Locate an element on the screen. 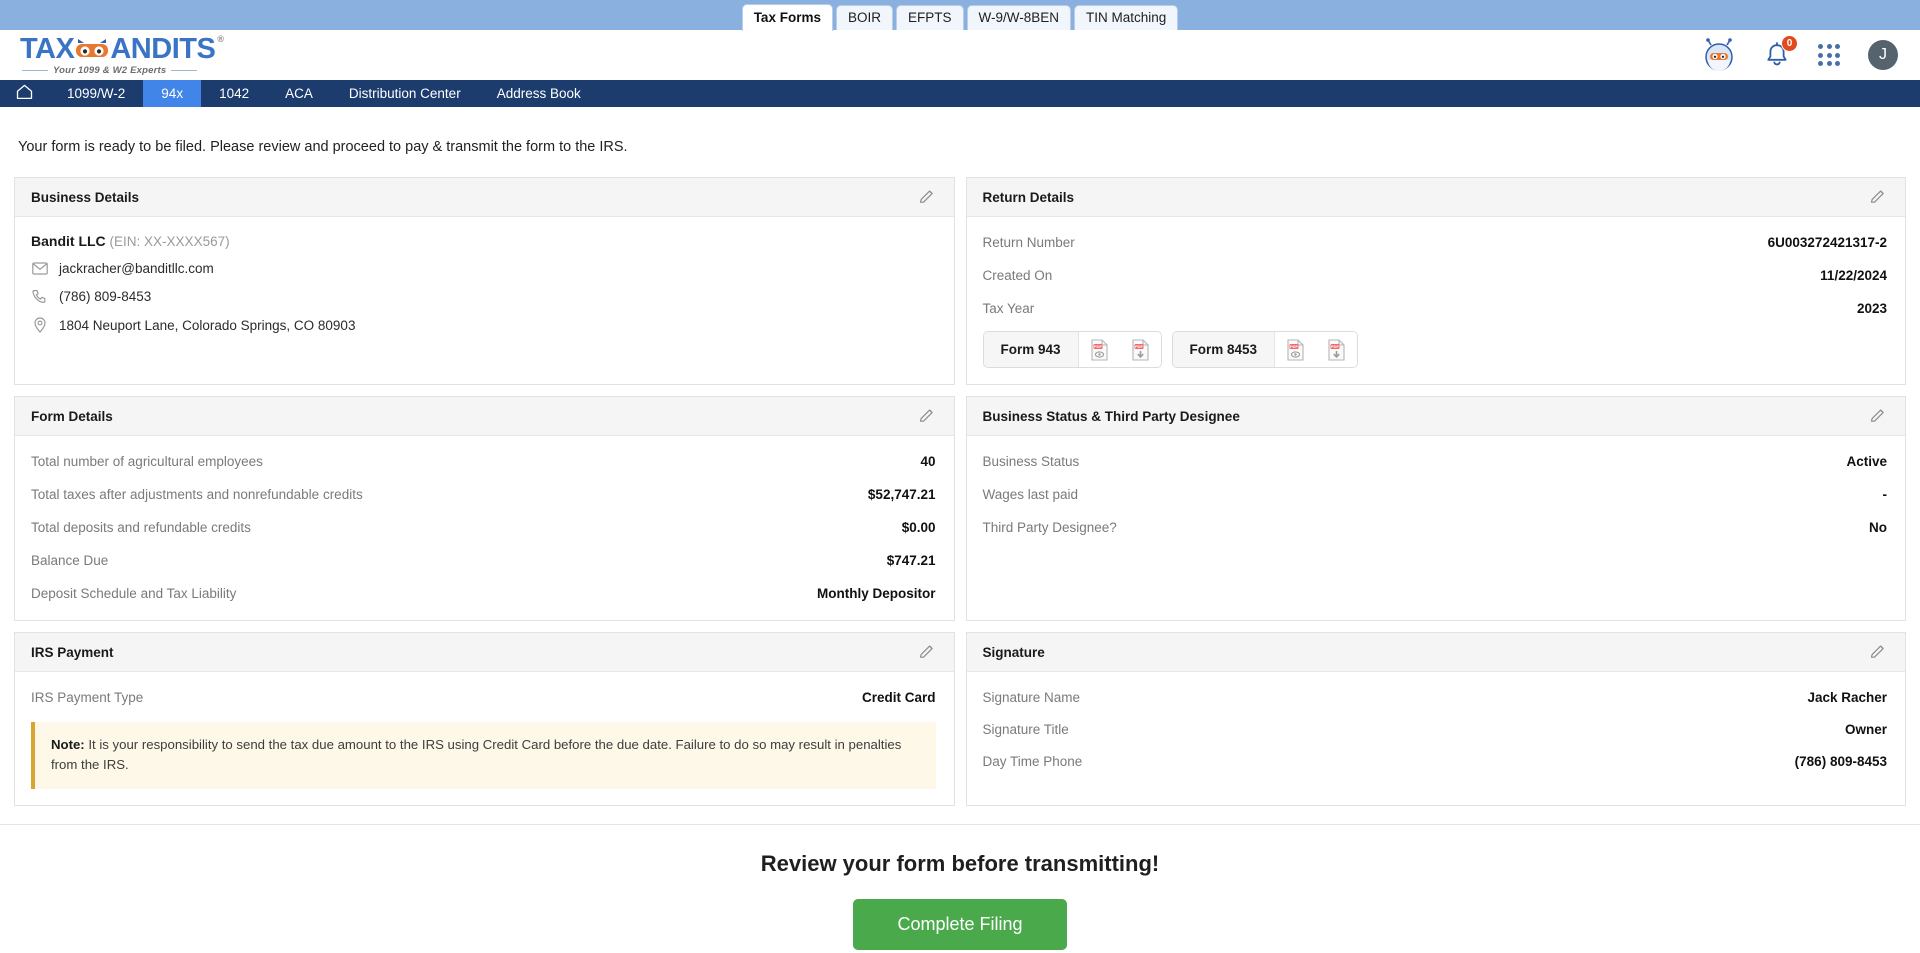 The width and height of the screenshot is (1920, 953). notification-count-badge: 0 is located at coordinates (1789, 43).